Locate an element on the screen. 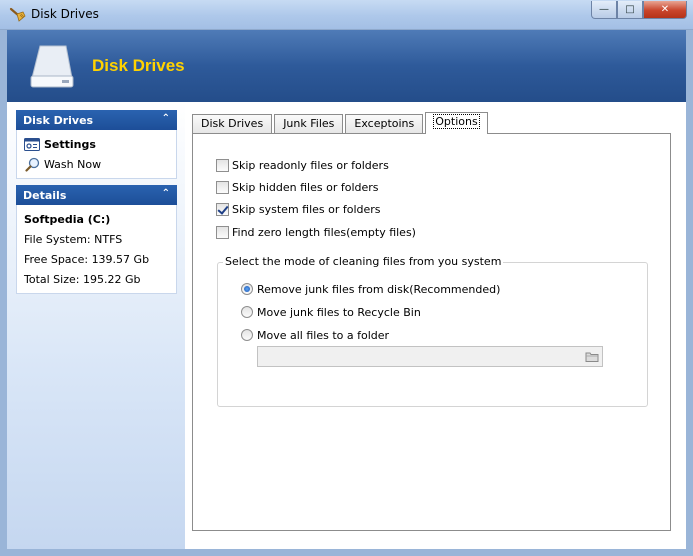 The width and height of the screenshot is (693, 556). sidebar-item-settings: Settings is located at coordinates (100, 144).